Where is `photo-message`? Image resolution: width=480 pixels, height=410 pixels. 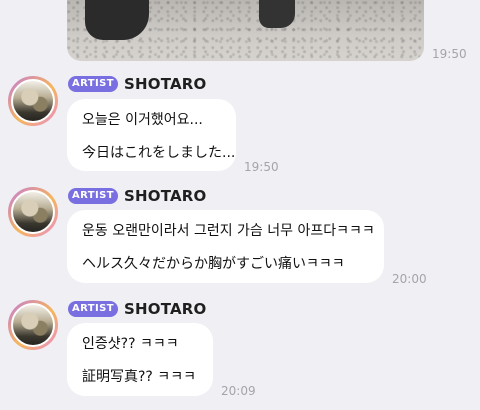
photo-message is located at coordinates (245, 30).